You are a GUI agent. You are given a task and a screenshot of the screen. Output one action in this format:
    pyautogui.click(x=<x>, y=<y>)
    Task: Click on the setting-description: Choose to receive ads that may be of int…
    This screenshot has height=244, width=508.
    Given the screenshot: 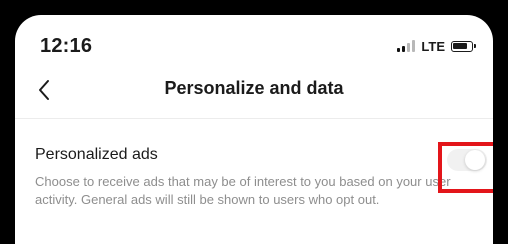 What is the action you would take?
    pyautogui.click(x=243, y=190)
    